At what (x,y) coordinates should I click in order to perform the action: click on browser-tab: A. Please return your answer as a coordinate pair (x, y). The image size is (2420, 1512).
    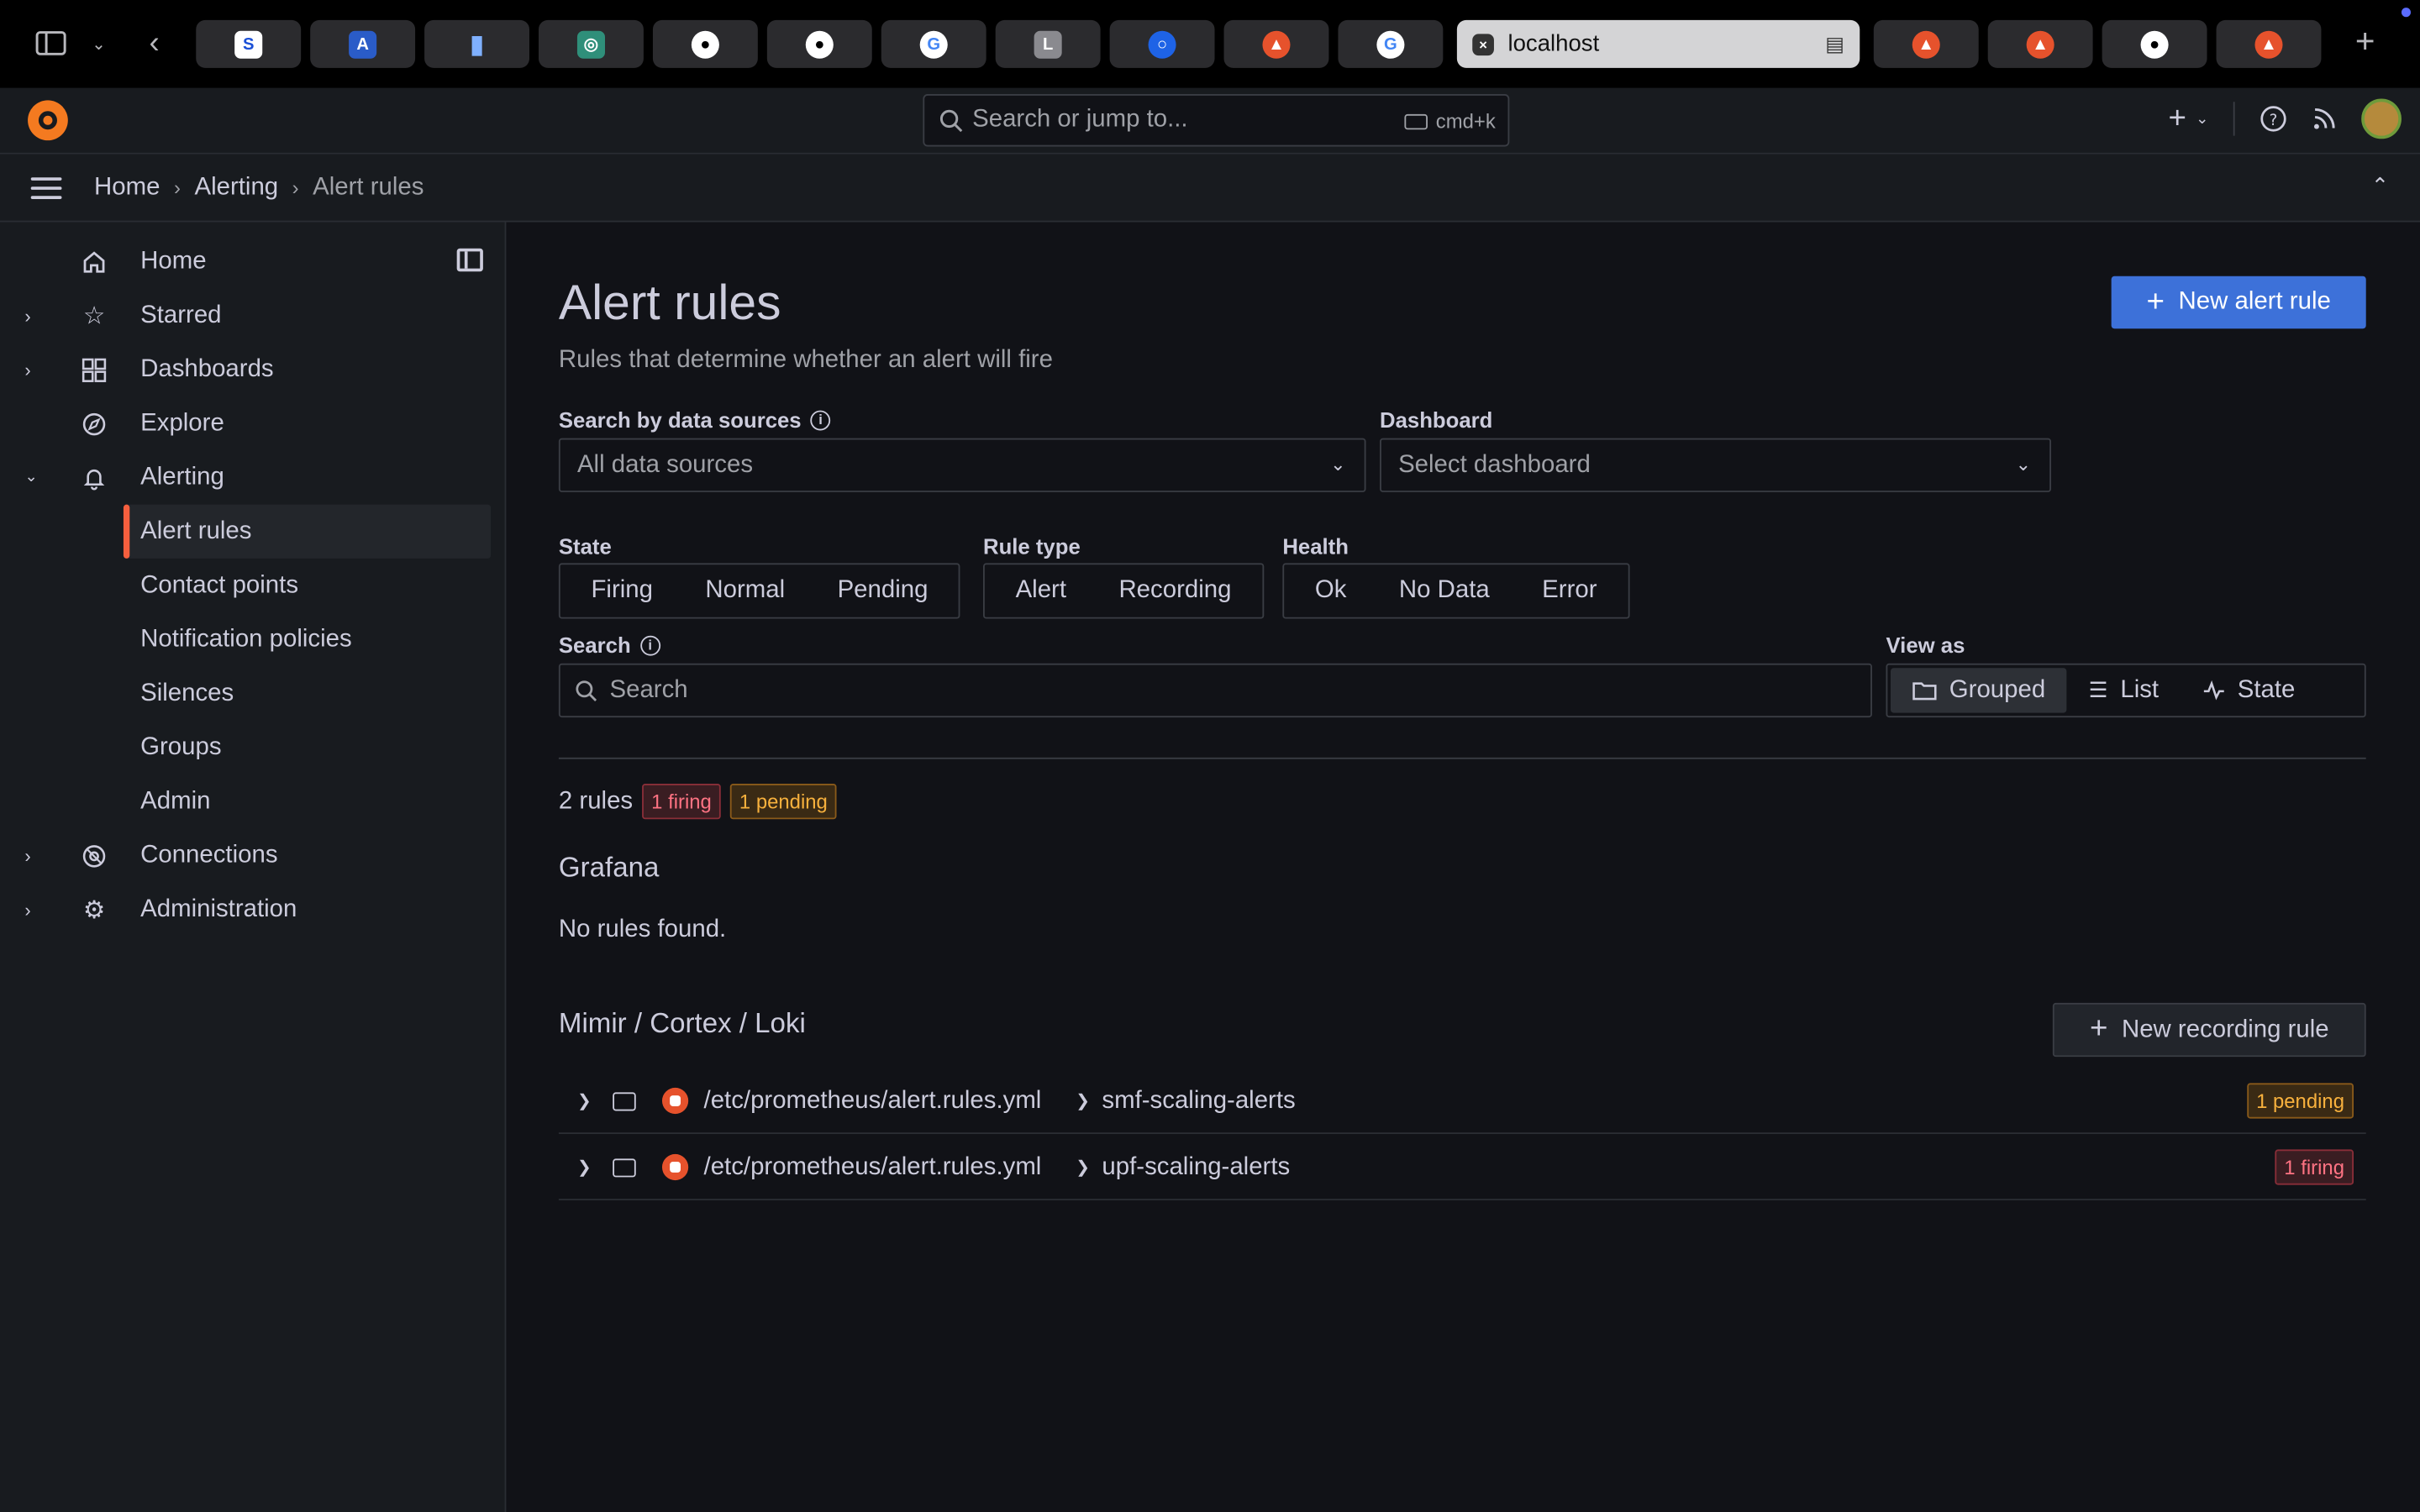
    Looking at the image, I should click on (363, 43).